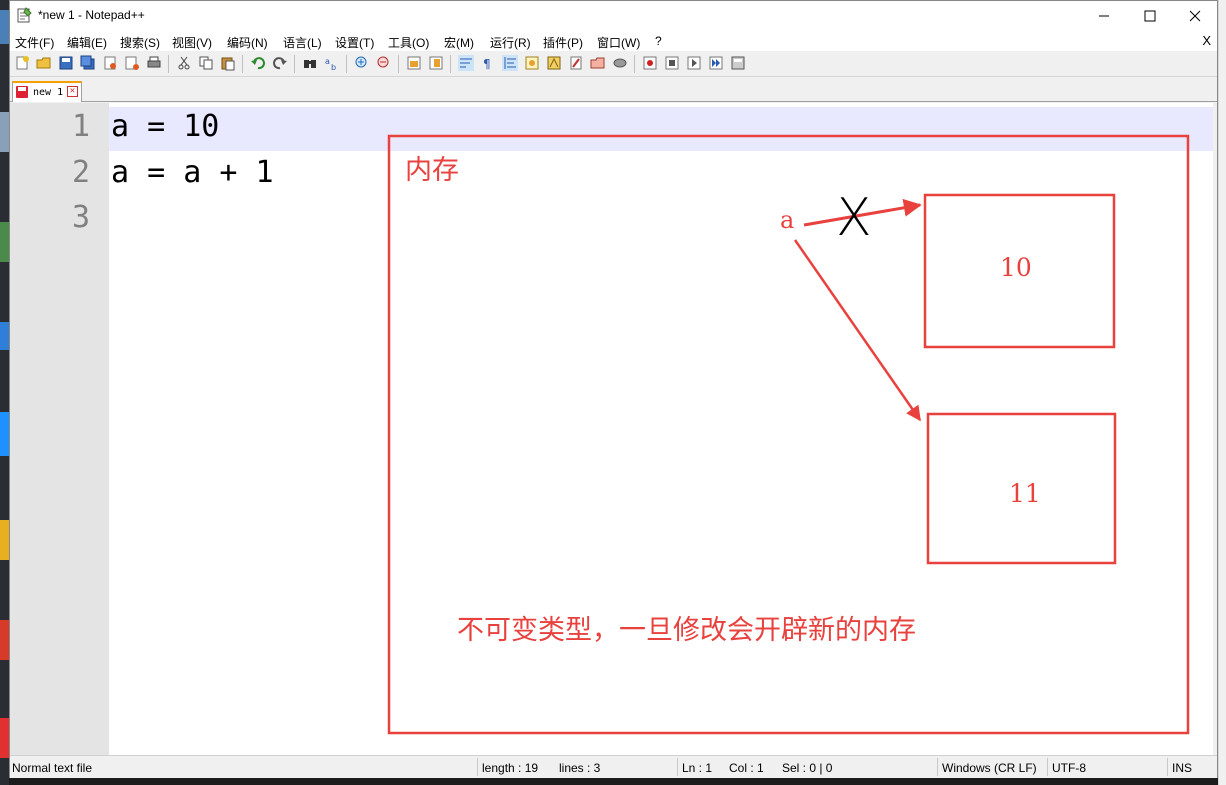  I want to click on function-list-icon, so click(576, 63).